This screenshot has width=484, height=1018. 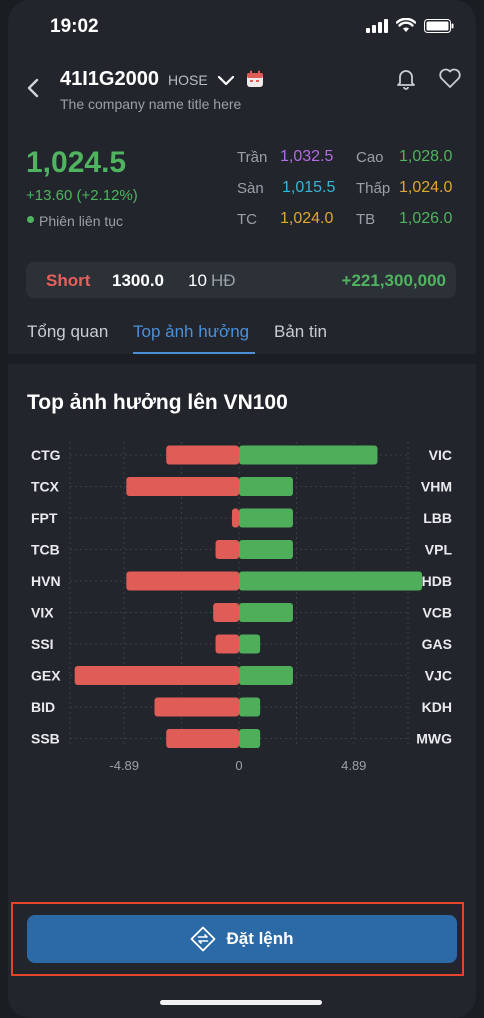 I want to click on row-label-left: HVN, so click(x=46, y=581).